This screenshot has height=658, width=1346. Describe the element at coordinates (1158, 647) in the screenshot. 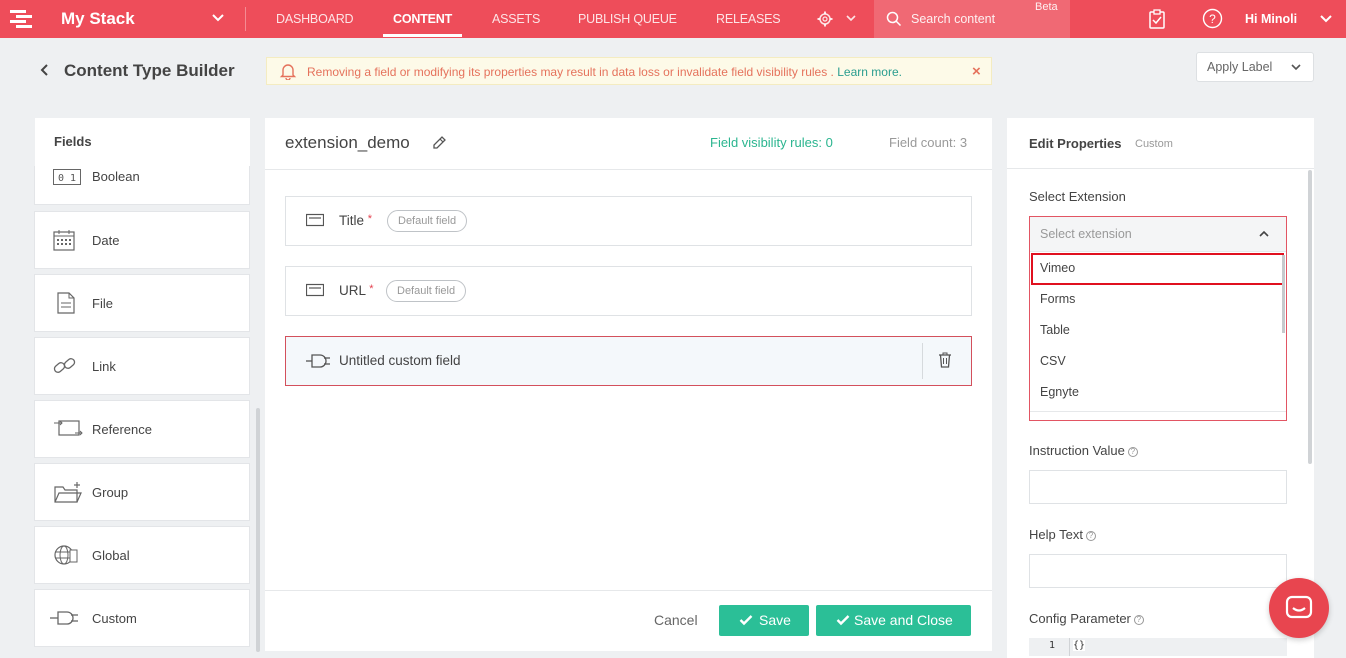

I see `config-parameter-editor: 1 {}` at that location.